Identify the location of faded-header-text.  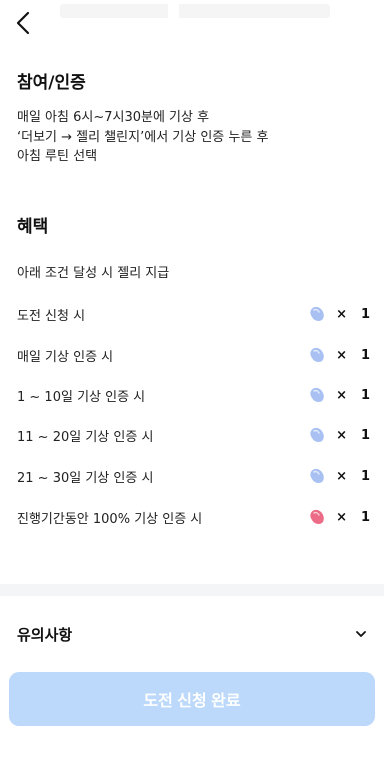
(195, 11).